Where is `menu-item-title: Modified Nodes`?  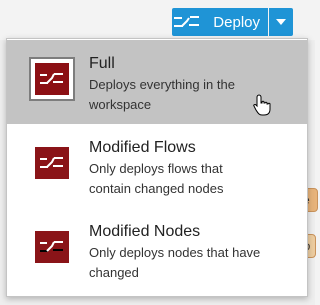
menu-item-title: Modified Nodes is located at coordinates (145, 231).